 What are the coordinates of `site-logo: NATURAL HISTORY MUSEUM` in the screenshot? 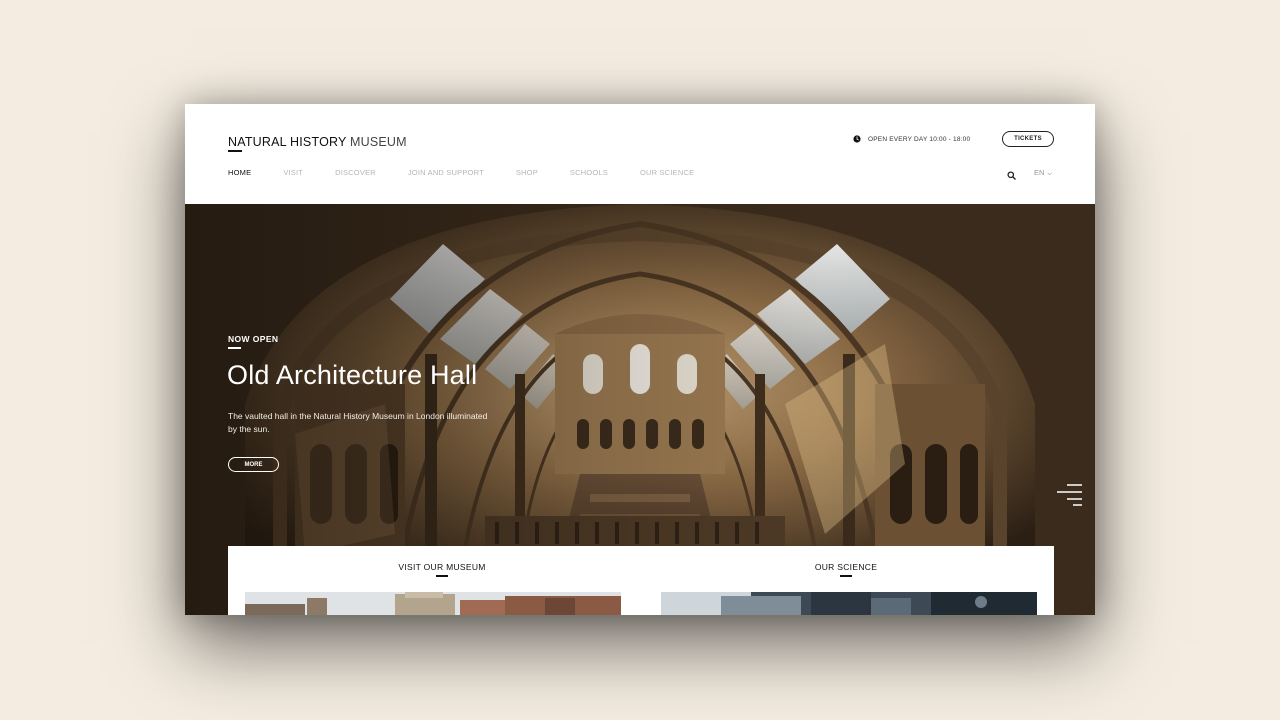 It's located at (317, 142).